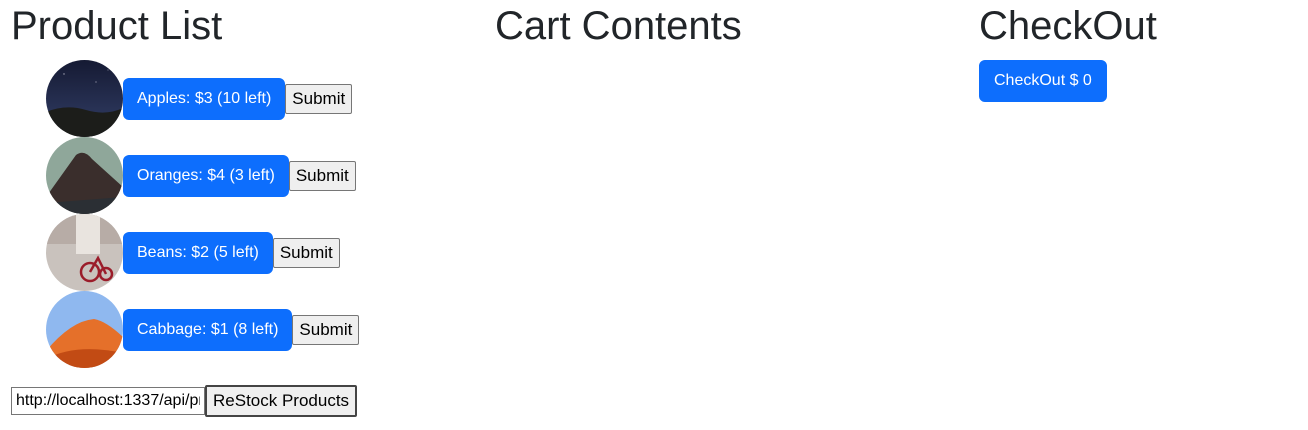  I want to click on submit-button-cabbage: Submit, so click(326, 329).